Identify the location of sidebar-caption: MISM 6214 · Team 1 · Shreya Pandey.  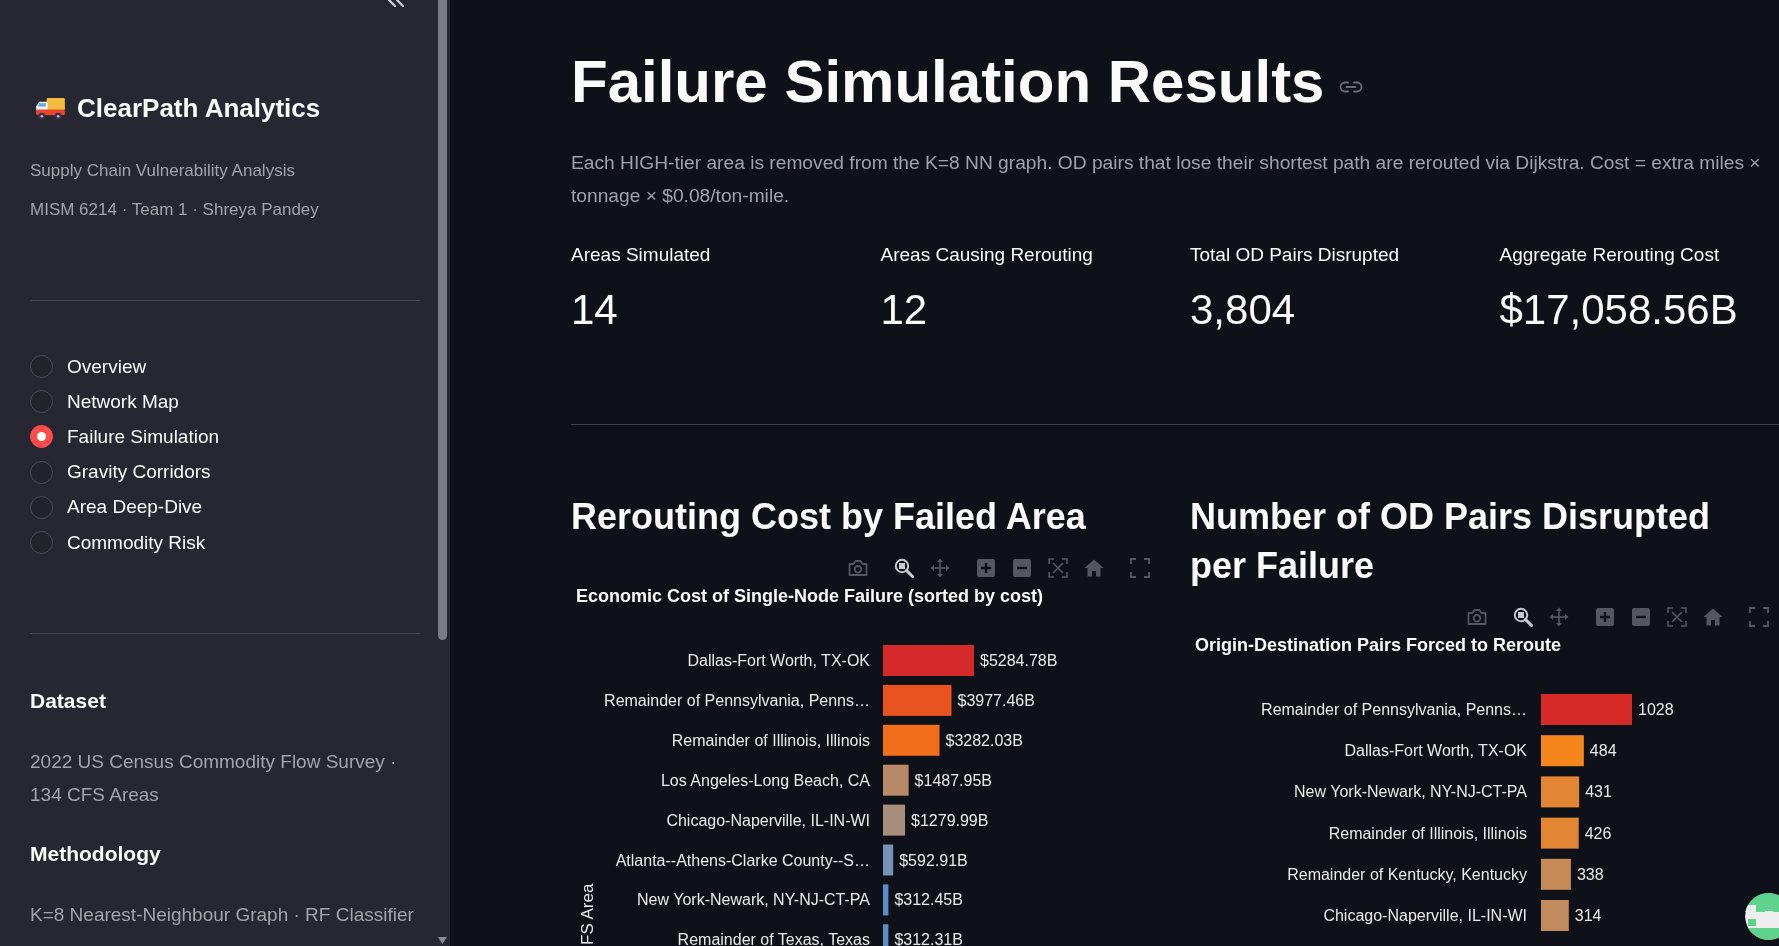
(175, 210).